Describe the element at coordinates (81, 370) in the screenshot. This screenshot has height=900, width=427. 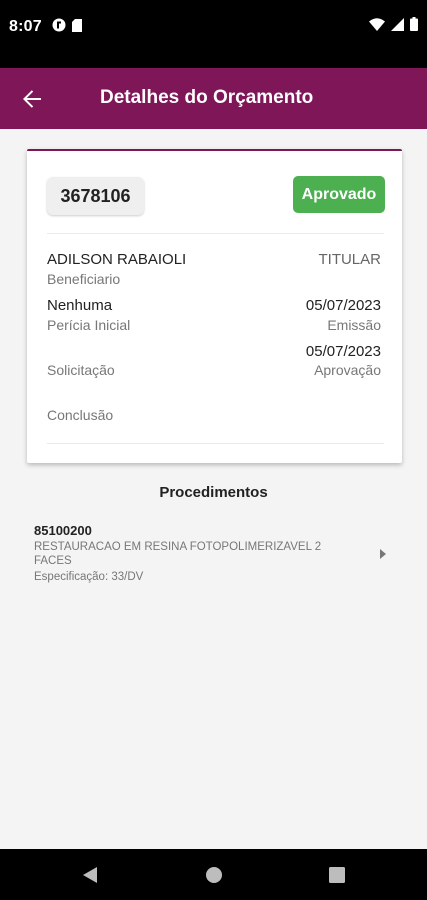
I see `solicitacao-label: Solicitação` at that location.